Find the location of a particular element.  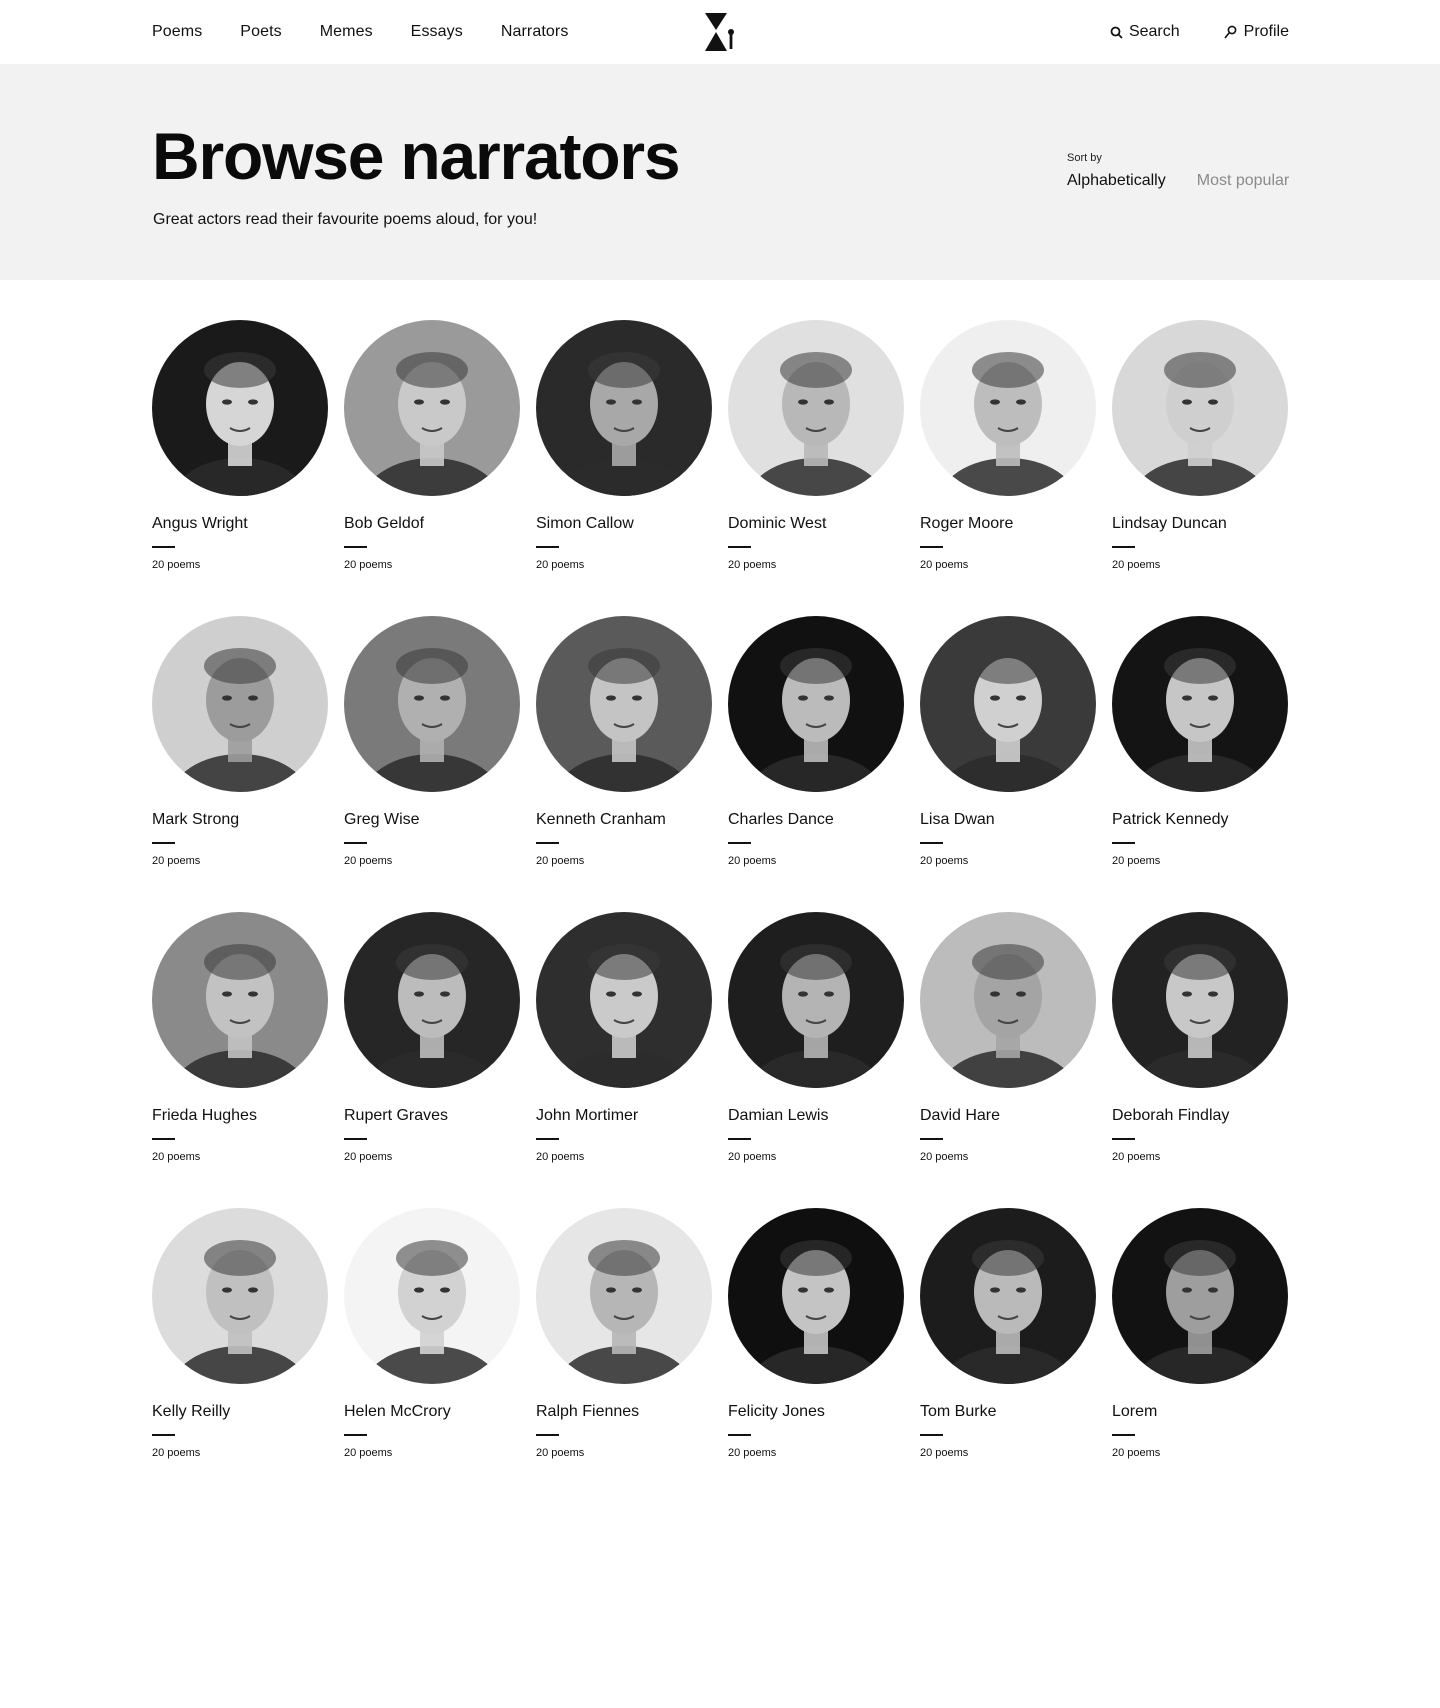

narrator-card: David Hare 20 poems is located at coordinates (1008, 1060).